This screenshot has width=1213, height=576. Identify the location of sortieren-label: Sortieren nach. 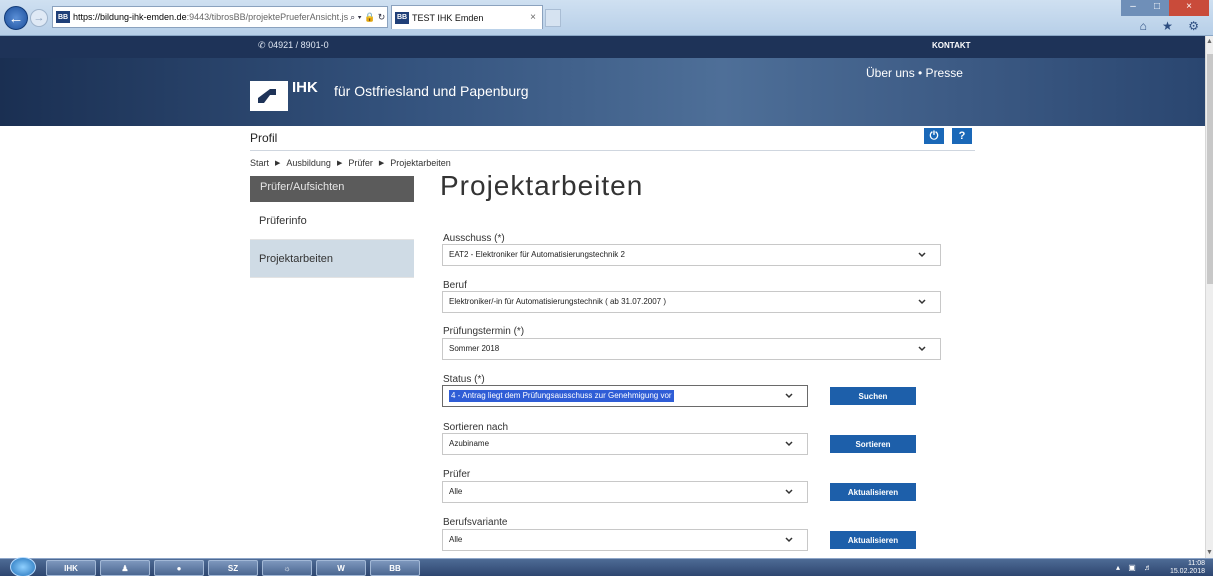
(476, 427).